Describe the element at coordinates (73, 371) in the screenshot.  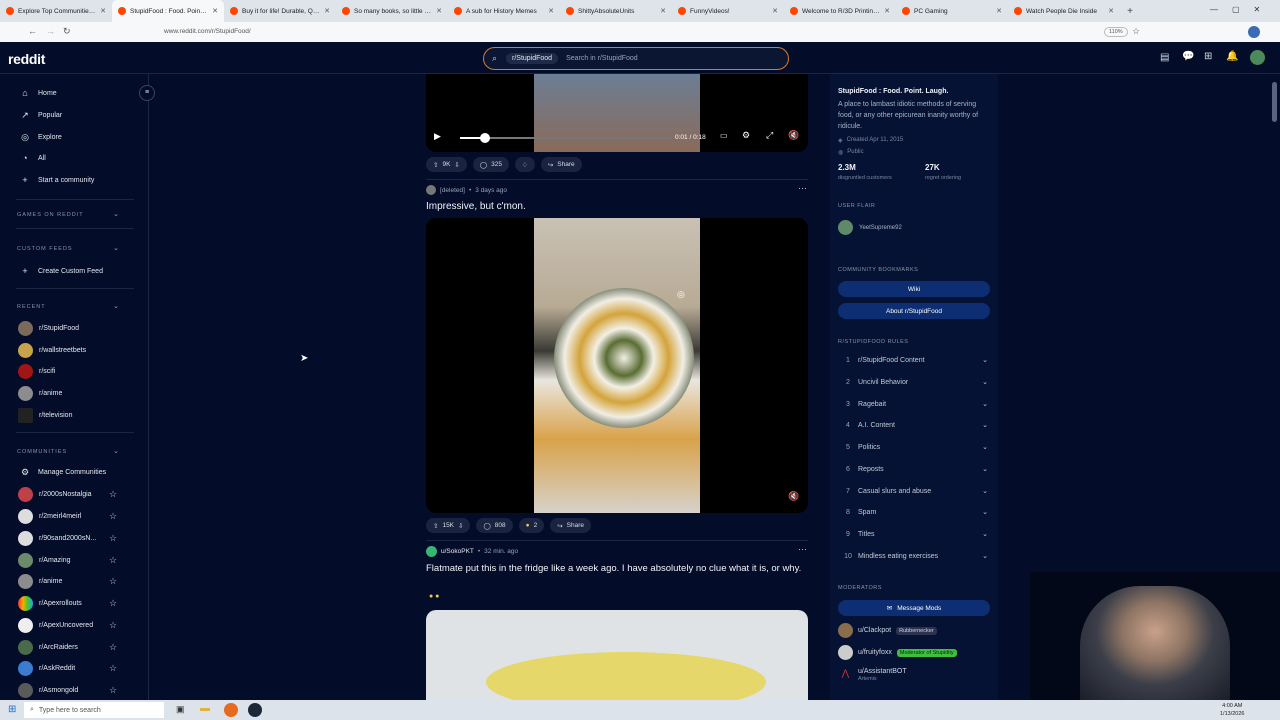
I see `recent-item: r/scifi` at that location.